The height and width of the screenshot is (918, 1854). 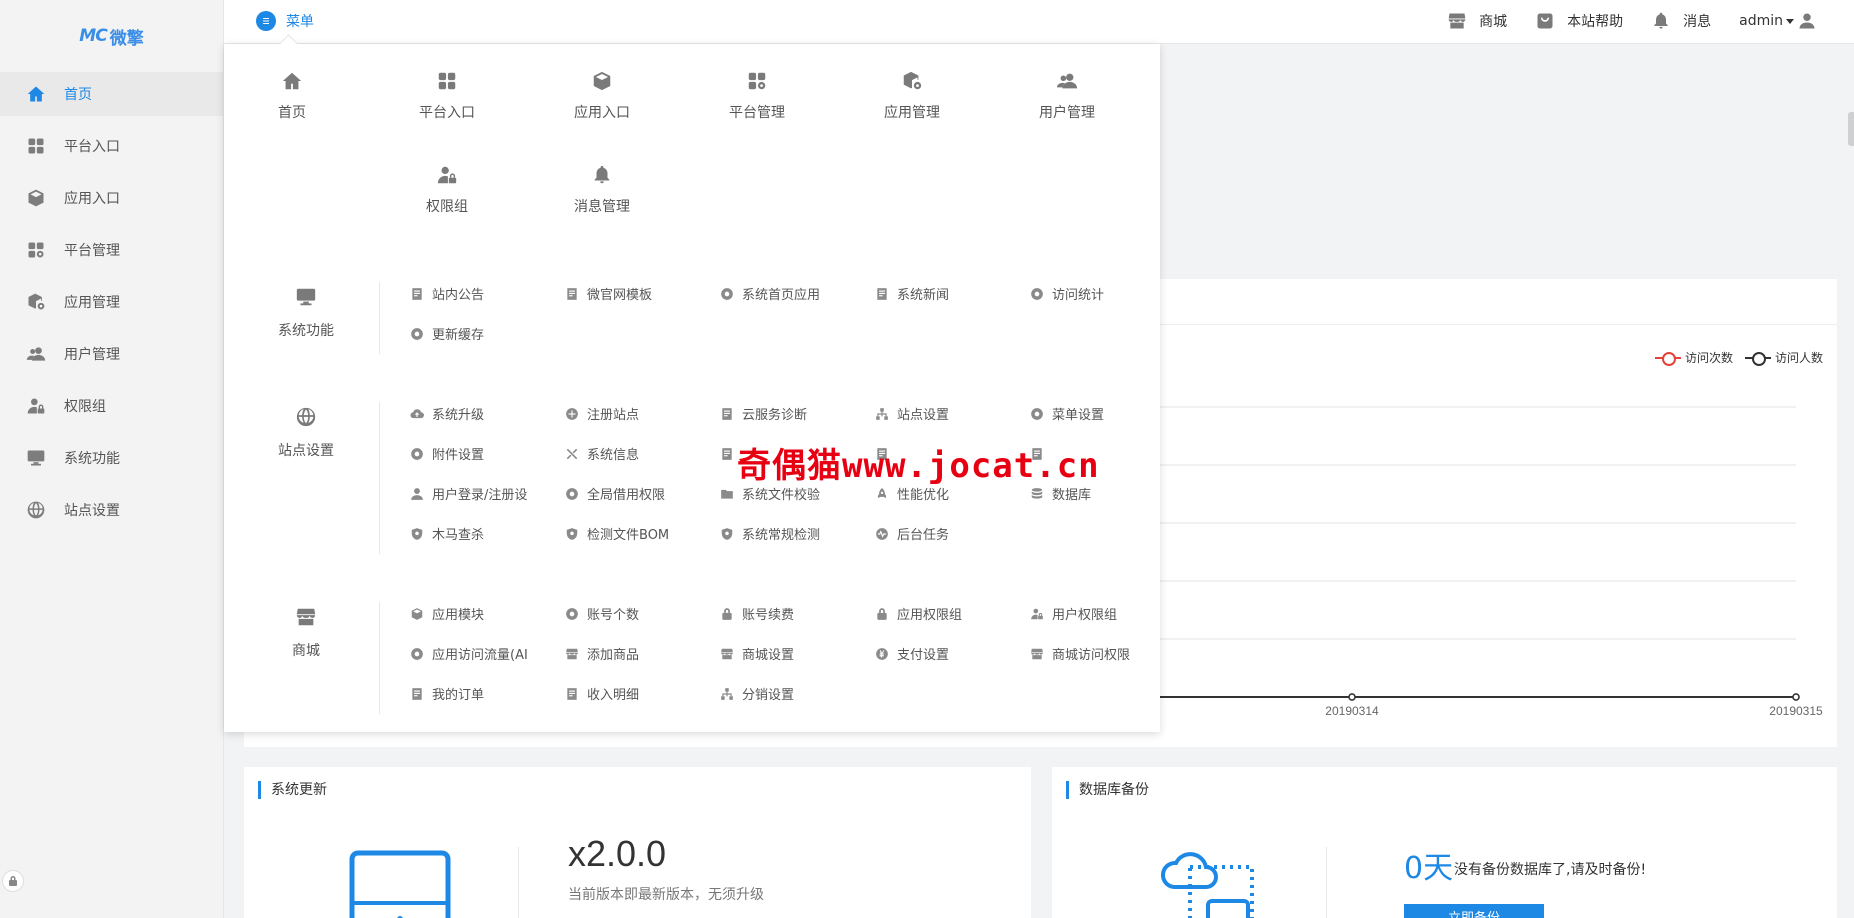 I want to click on menu-link-label: 更新缓存, so click(x=458, y=335).